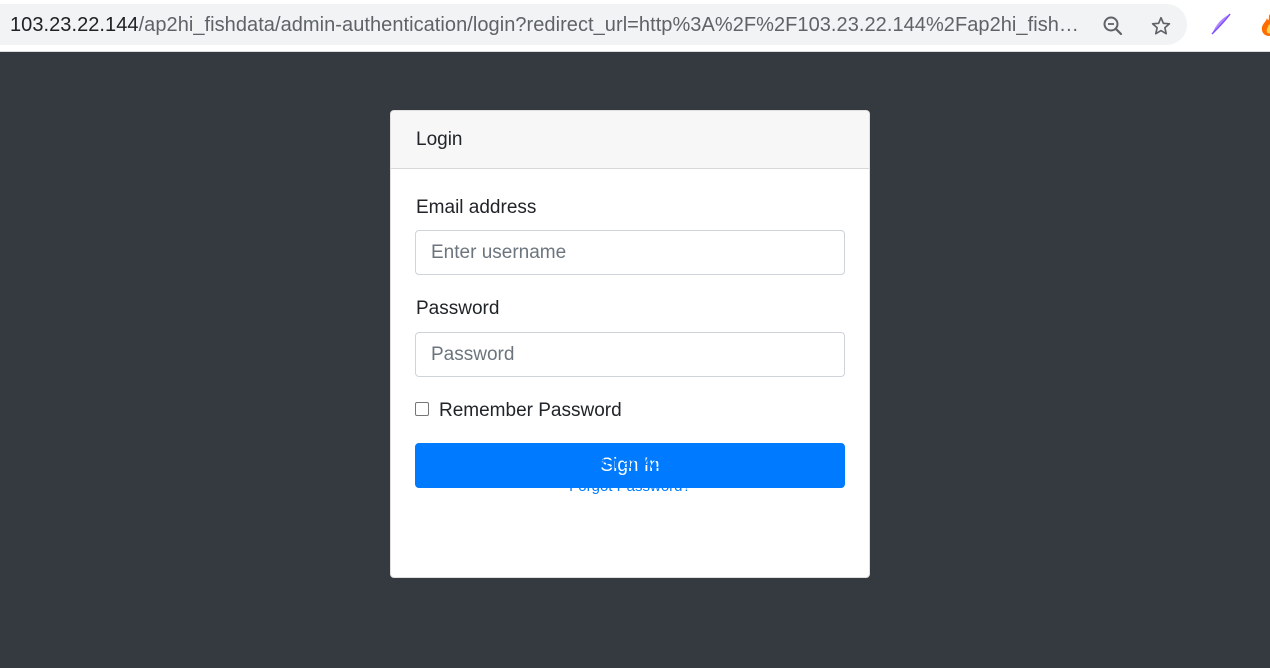 The image size is (1270, 668). What do you see at coordinates (530, 411) in the screenshot?
I see `remember-password-label: Remember Password` at bounding box center [530, 411].